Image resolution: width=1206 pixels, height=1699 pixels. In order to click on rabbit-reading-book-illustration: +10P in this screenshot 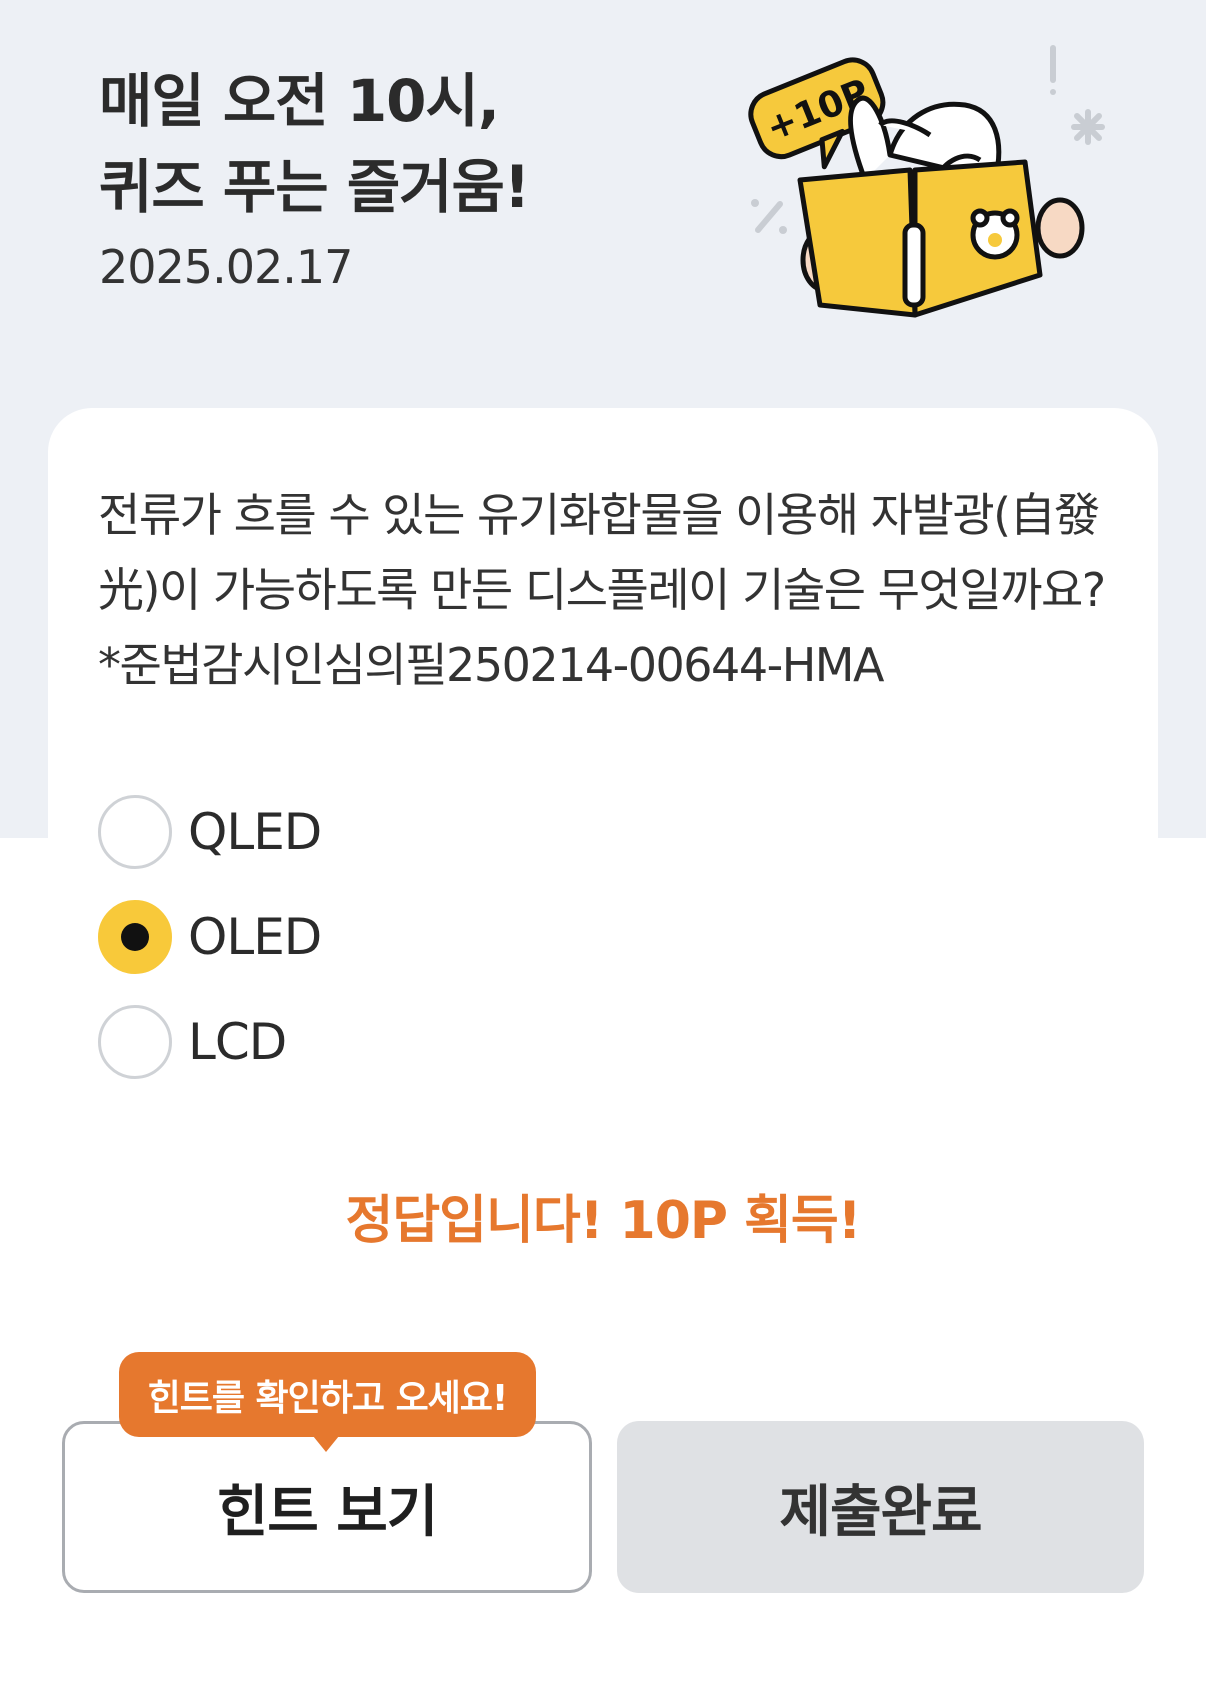, I will do `click(926, 181)`.